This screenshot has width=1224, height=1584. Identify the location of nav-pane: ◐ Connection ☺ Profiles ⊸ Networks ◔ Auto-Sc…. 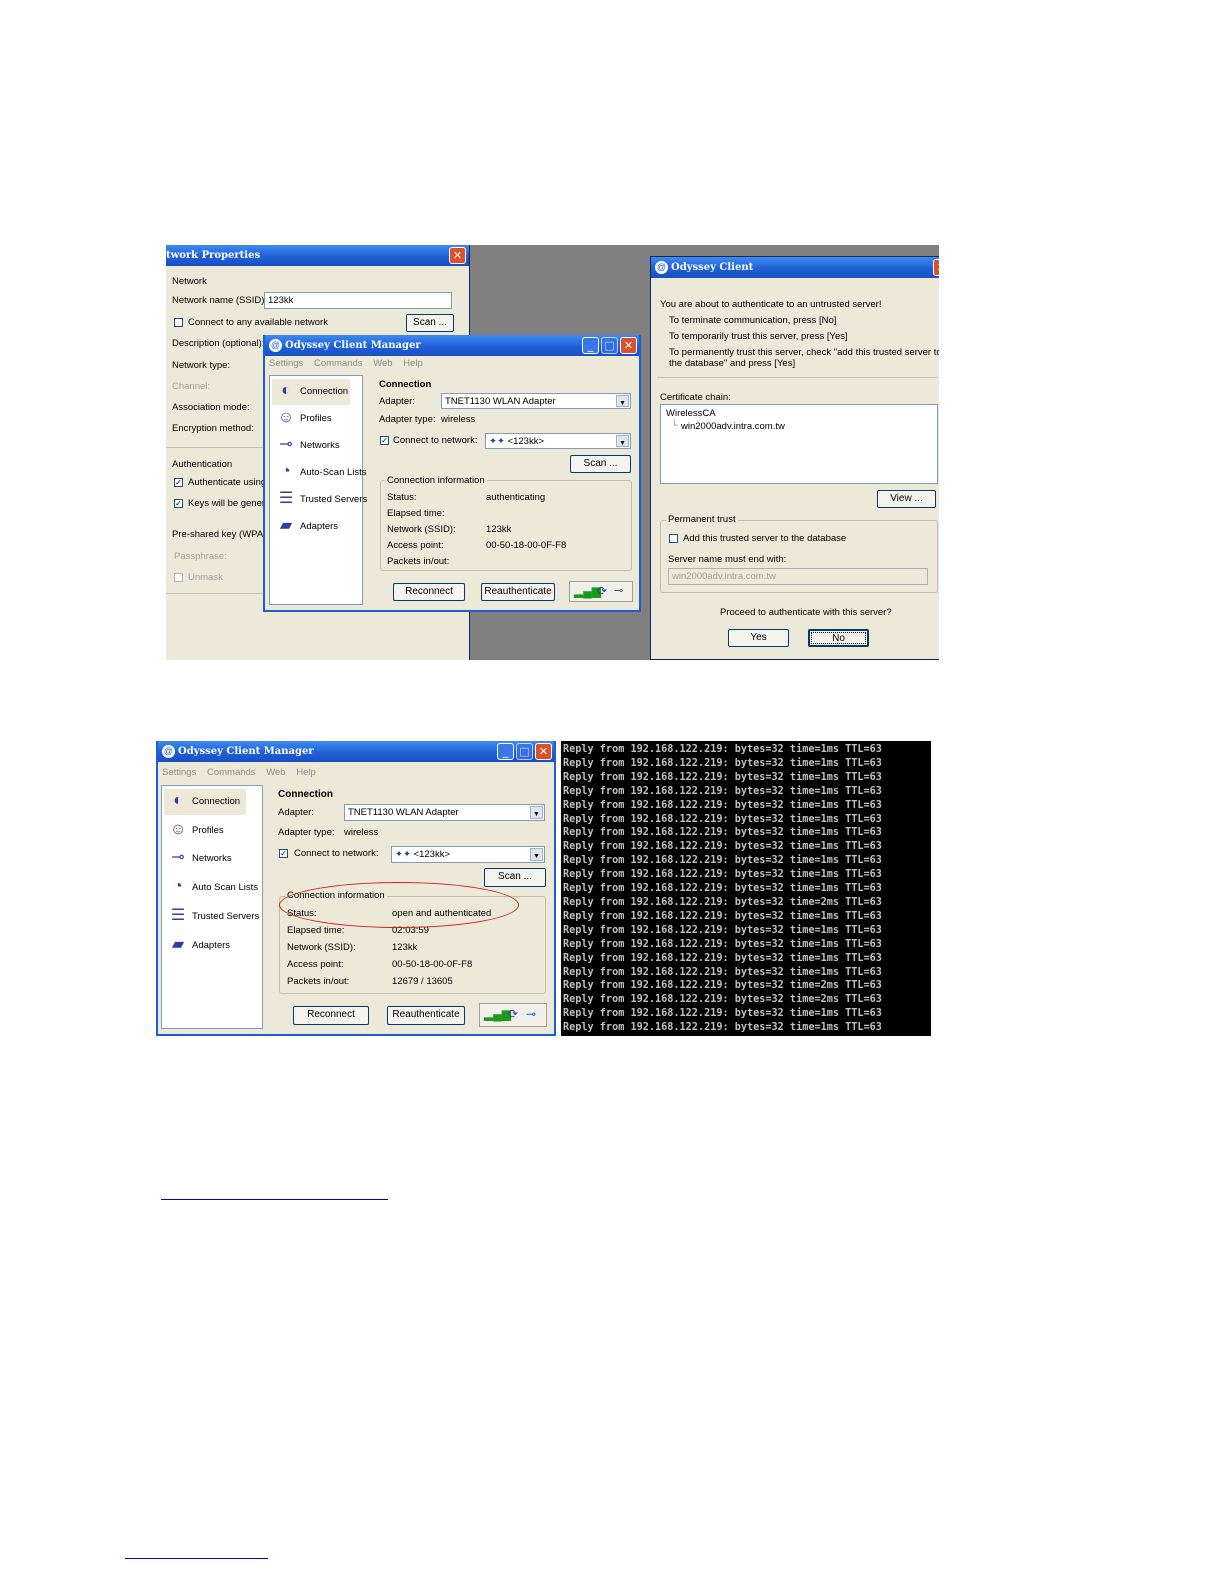
(318, 490).